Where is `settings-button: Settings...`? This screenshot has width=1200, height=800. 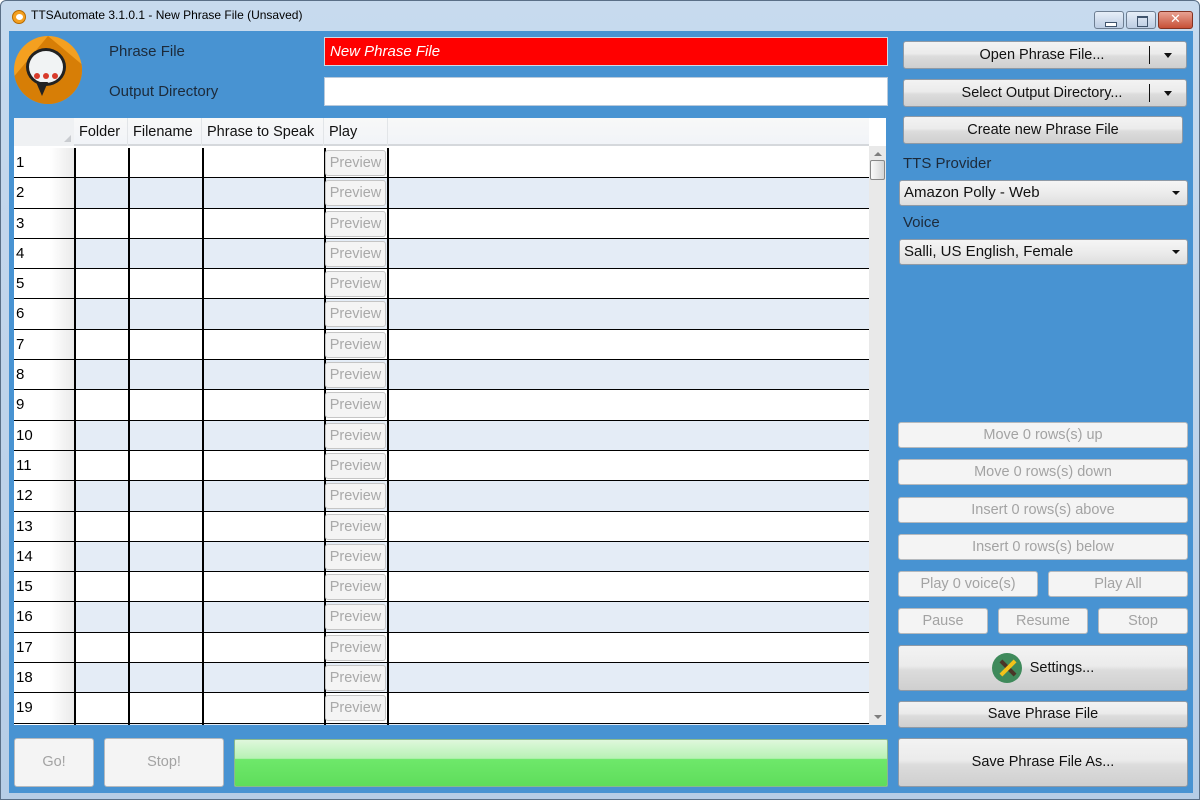
settings-button: Settings... is located at coordinates (1043, 668).